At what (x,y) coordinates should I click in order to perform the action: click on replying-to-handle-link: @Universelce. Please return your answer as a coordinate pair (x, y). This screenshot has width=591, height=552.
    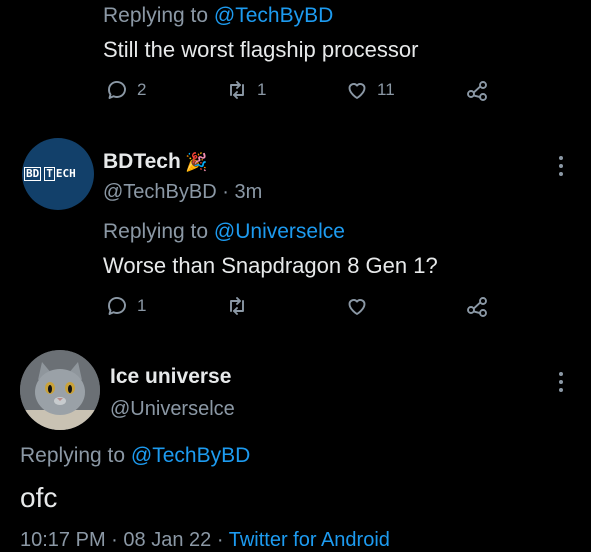
    Looking at the image, I should click on (279, 231).